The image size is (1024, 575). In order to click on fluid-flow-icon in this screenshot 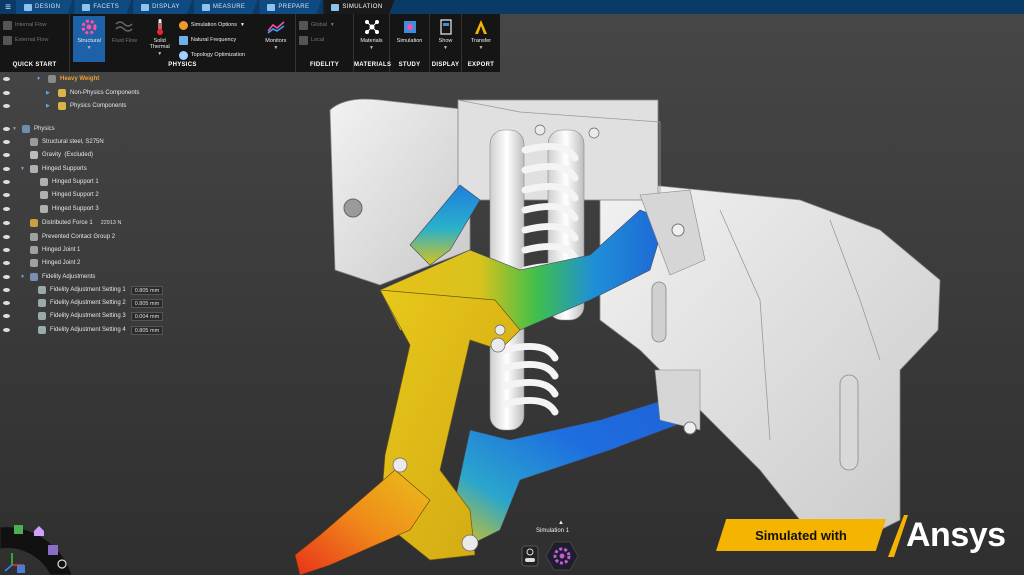, I will do `click(124, 27)`.